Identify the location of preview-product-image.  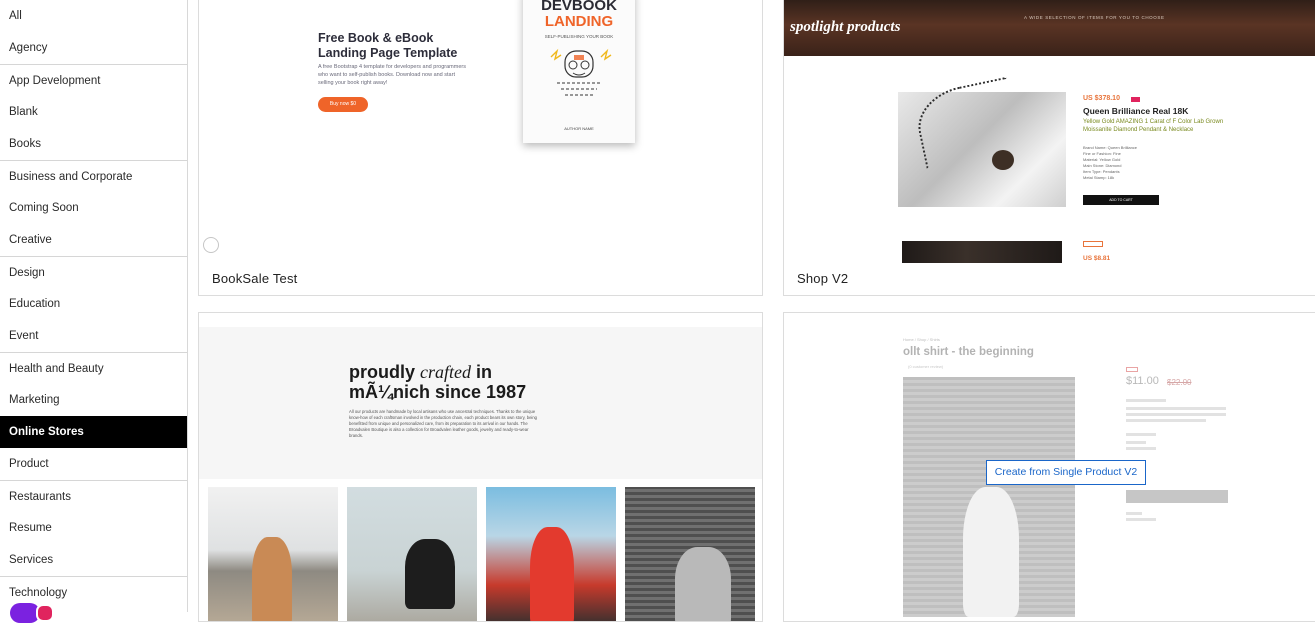
(989, 497).